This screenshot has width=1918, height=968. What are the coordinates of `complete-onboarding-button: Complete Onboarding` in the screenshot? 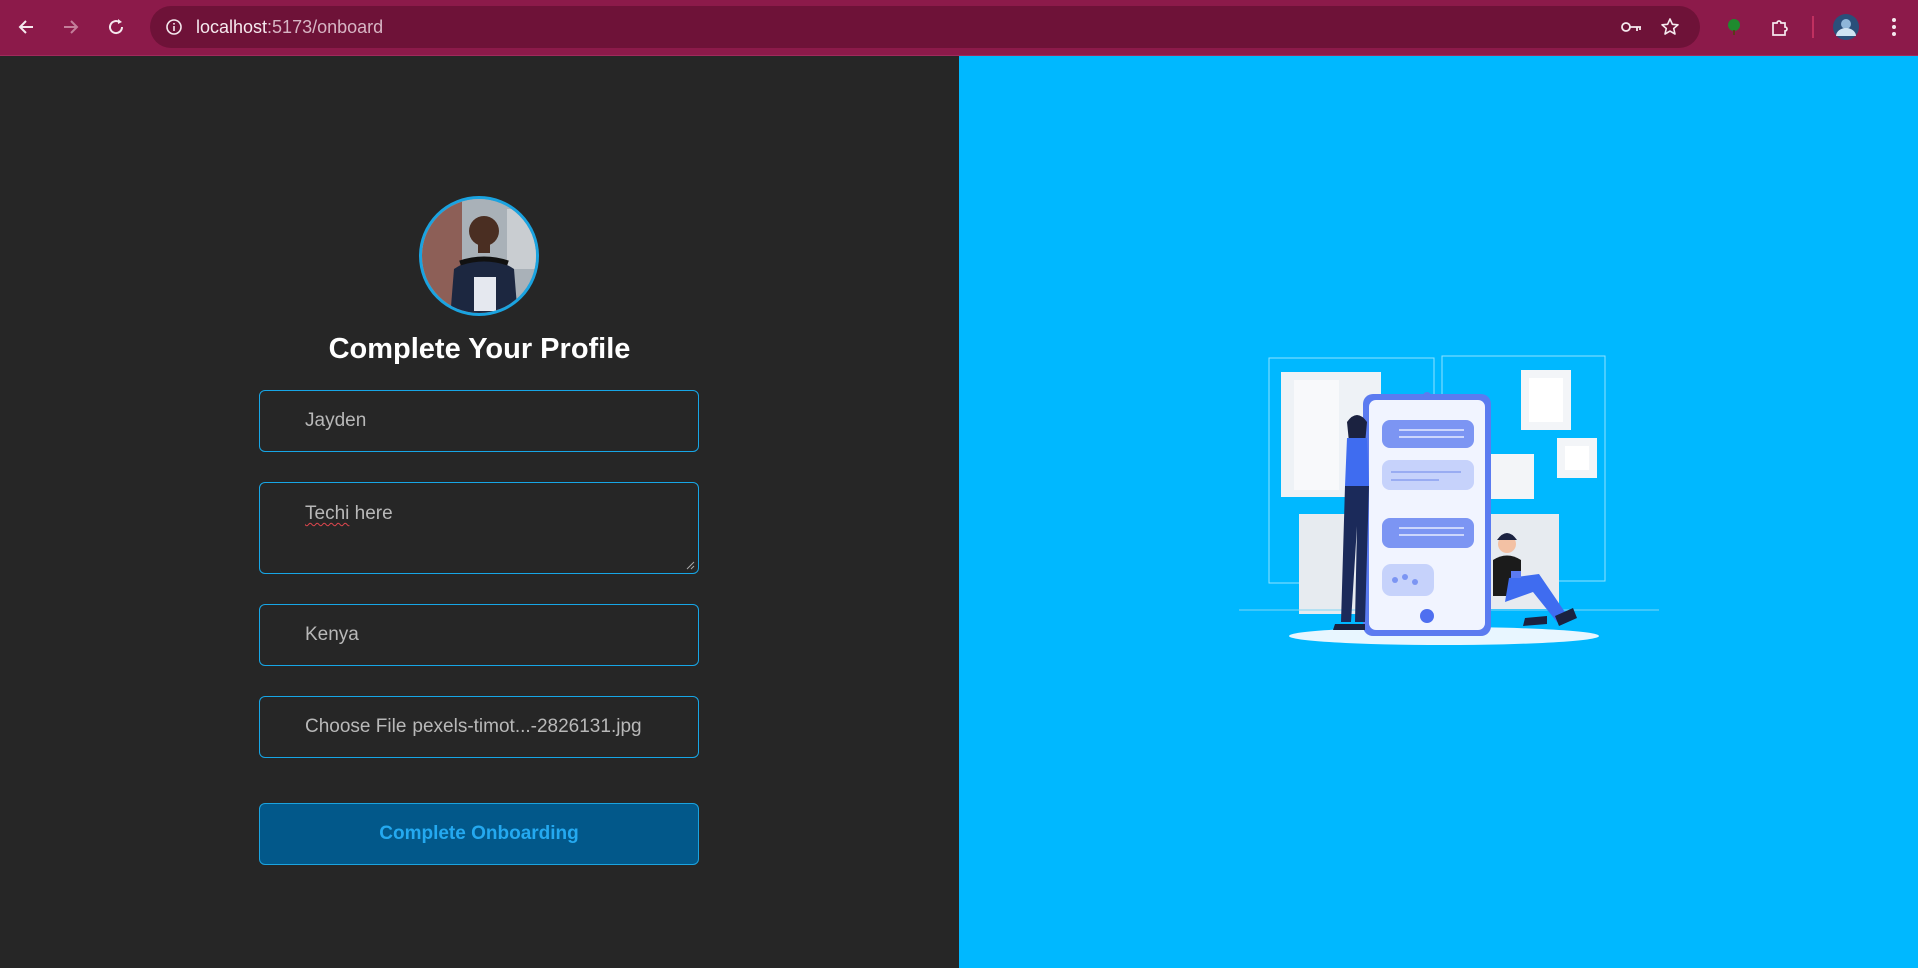 It's located at (479, 834).